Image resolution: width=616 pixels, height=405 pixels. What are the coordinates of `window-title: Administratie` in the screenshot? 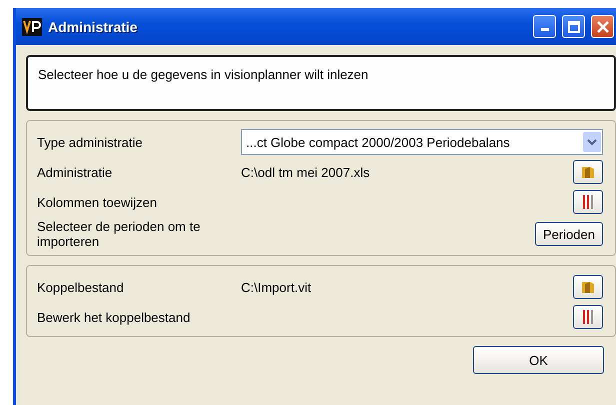 It's located at (93, 26).